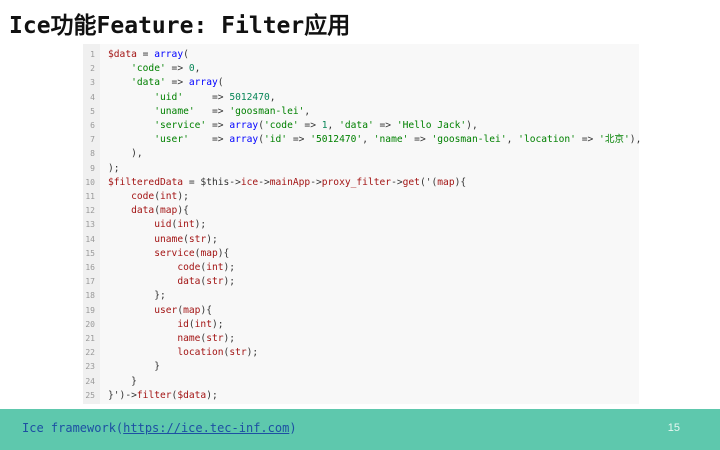  I want to click on line-number: 8, so click(92, 154).